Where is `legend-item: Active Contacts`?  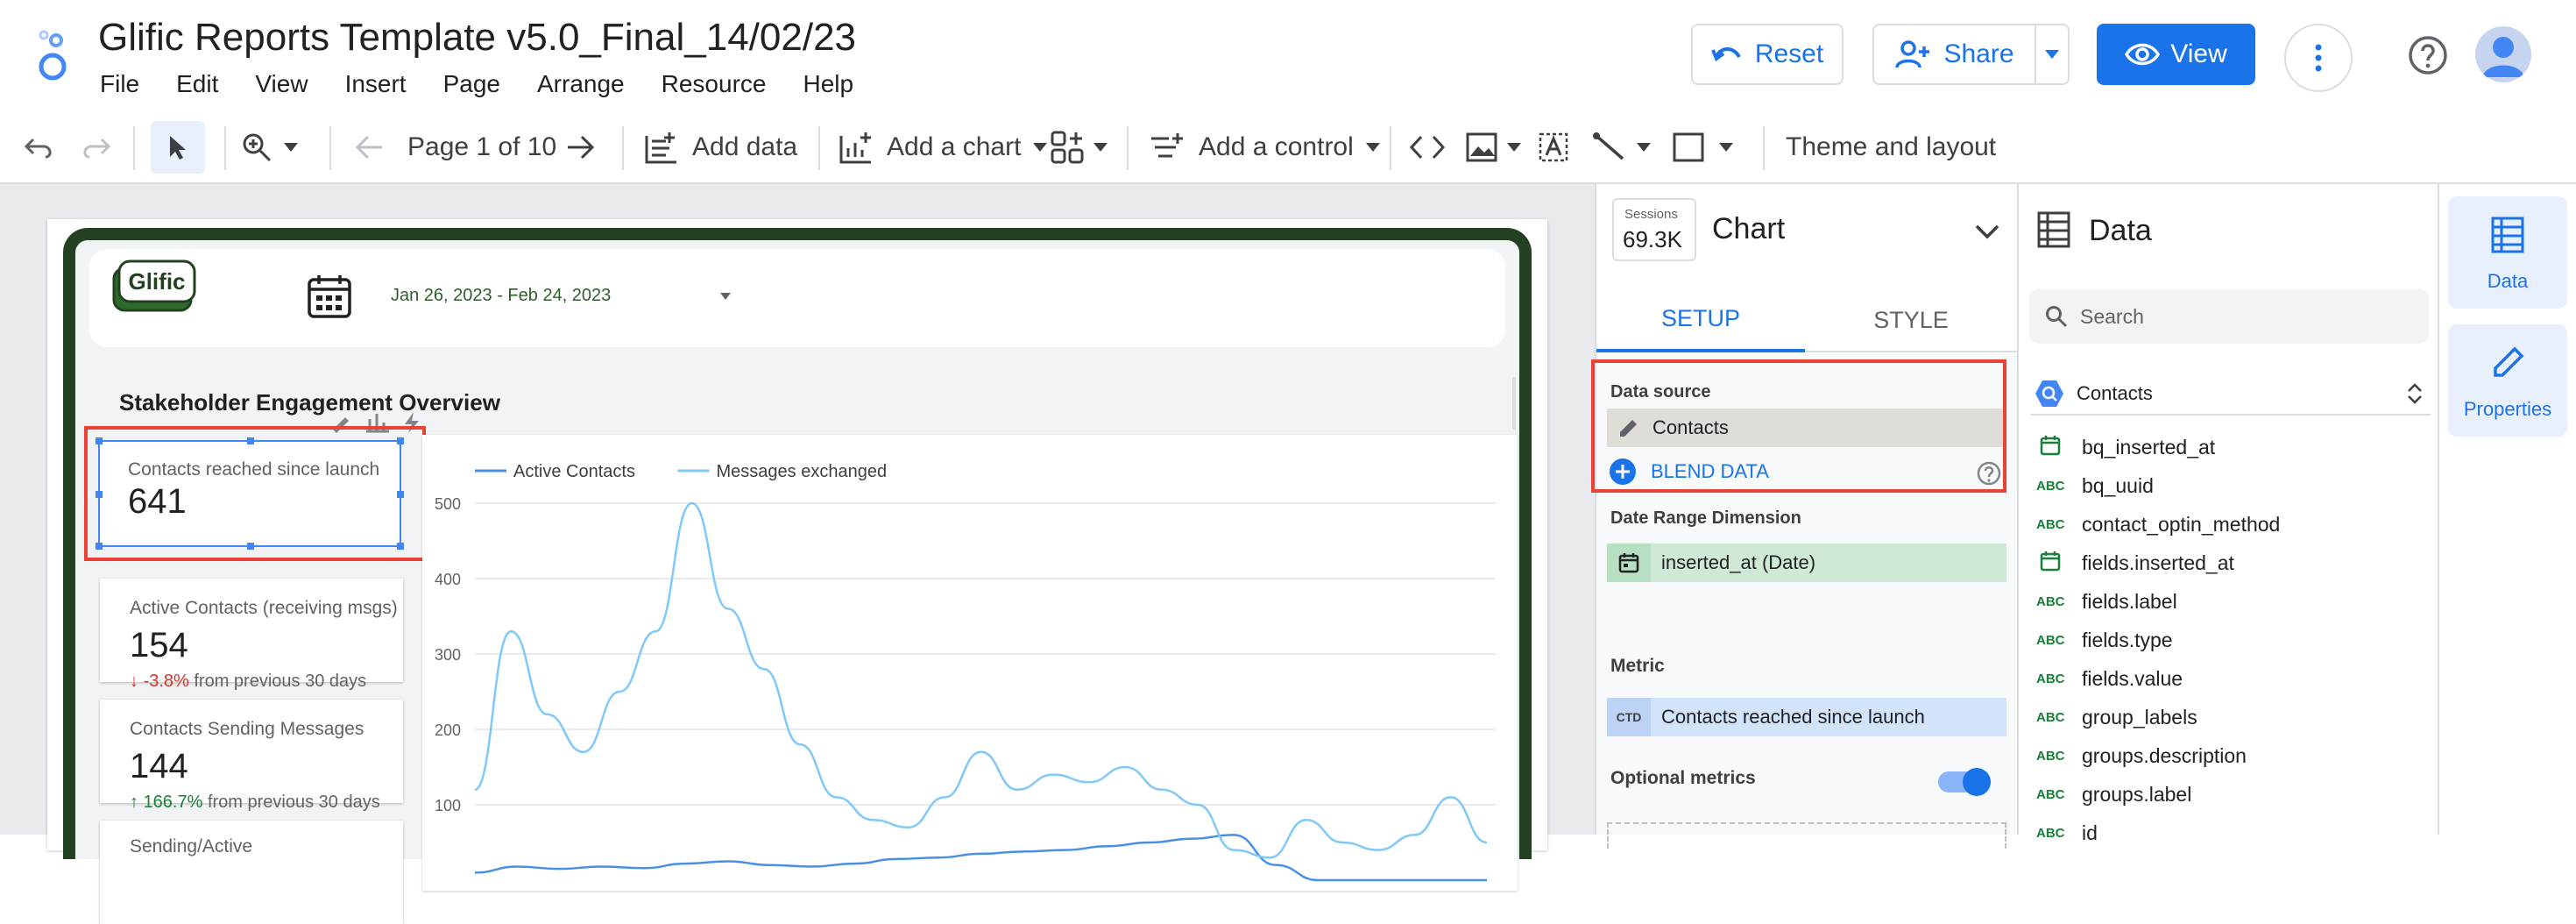
legend-item: Active Contacts is located at coordinates (555, 472).